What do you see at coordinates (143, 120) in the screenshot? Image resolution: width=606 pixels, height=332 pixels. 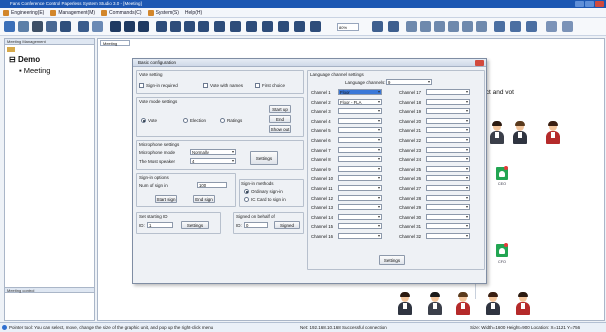 I see `vote-radio` at bounding box center [143, 120].